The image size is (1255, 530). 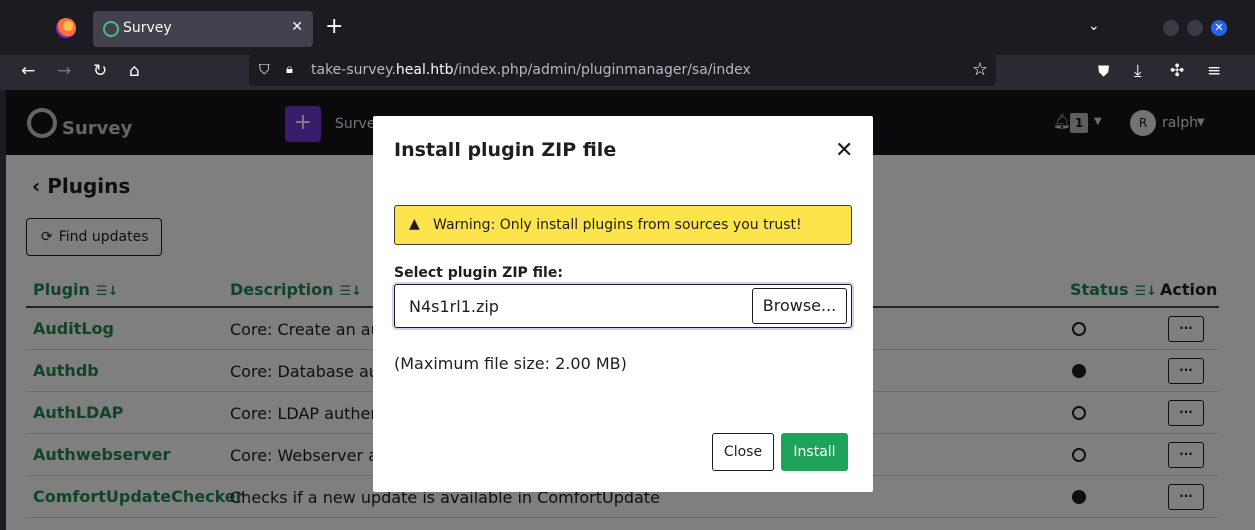 I want to click on new-tab-icon: +, so click(x=334, y=27).